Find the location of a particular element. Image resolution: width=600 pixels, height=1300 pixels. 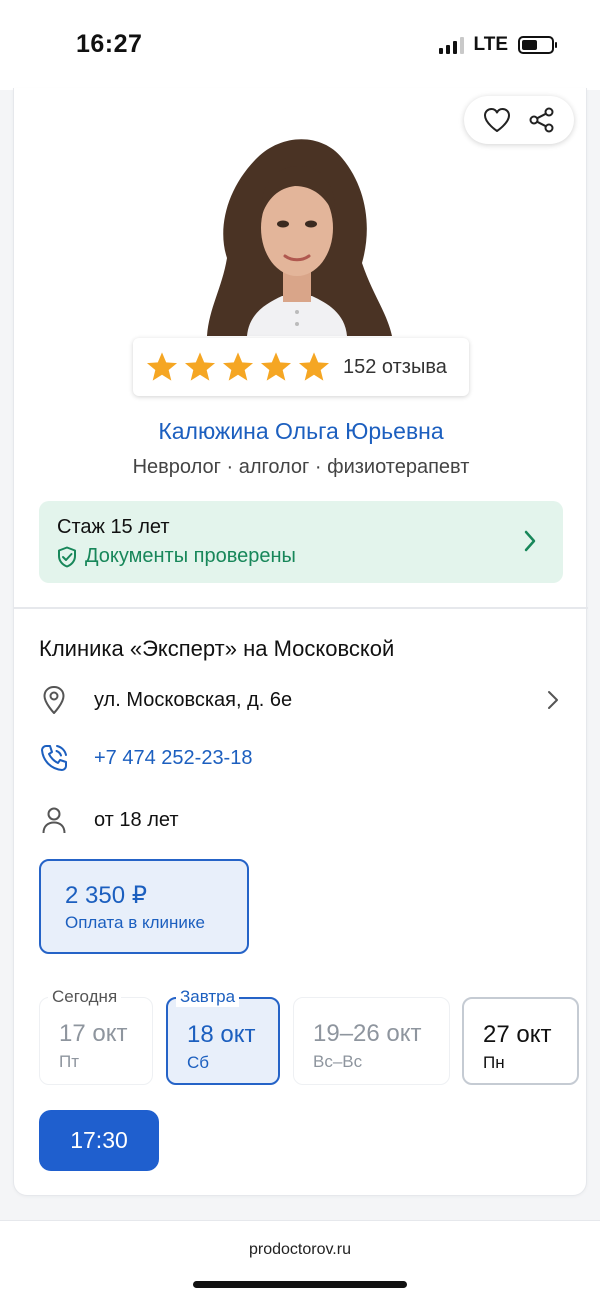

favorite-button is located at coordinates (497, 120).